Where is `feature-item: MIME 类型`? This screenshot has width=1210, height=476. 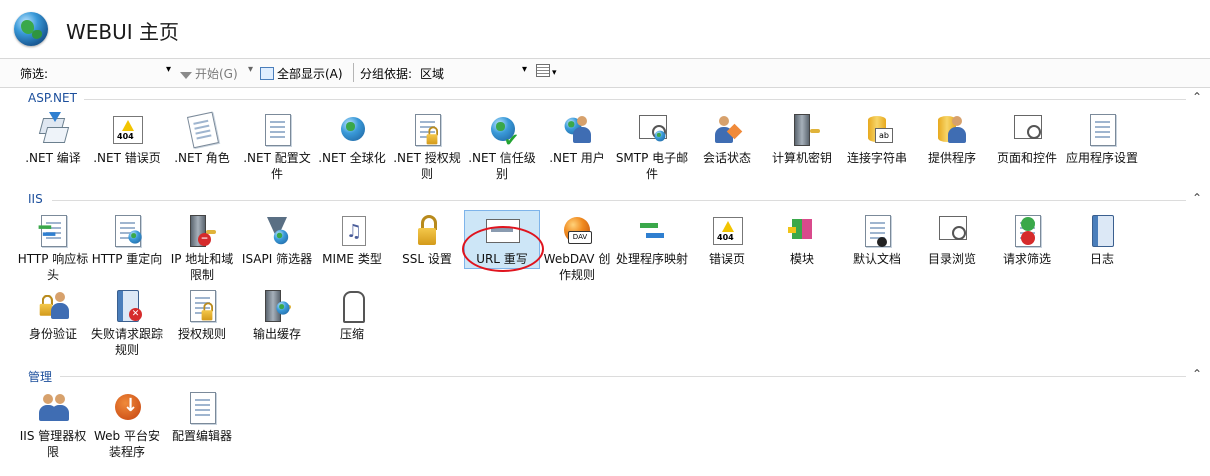
feature-item: MIME 类型 is located at coordinates (352, 240).